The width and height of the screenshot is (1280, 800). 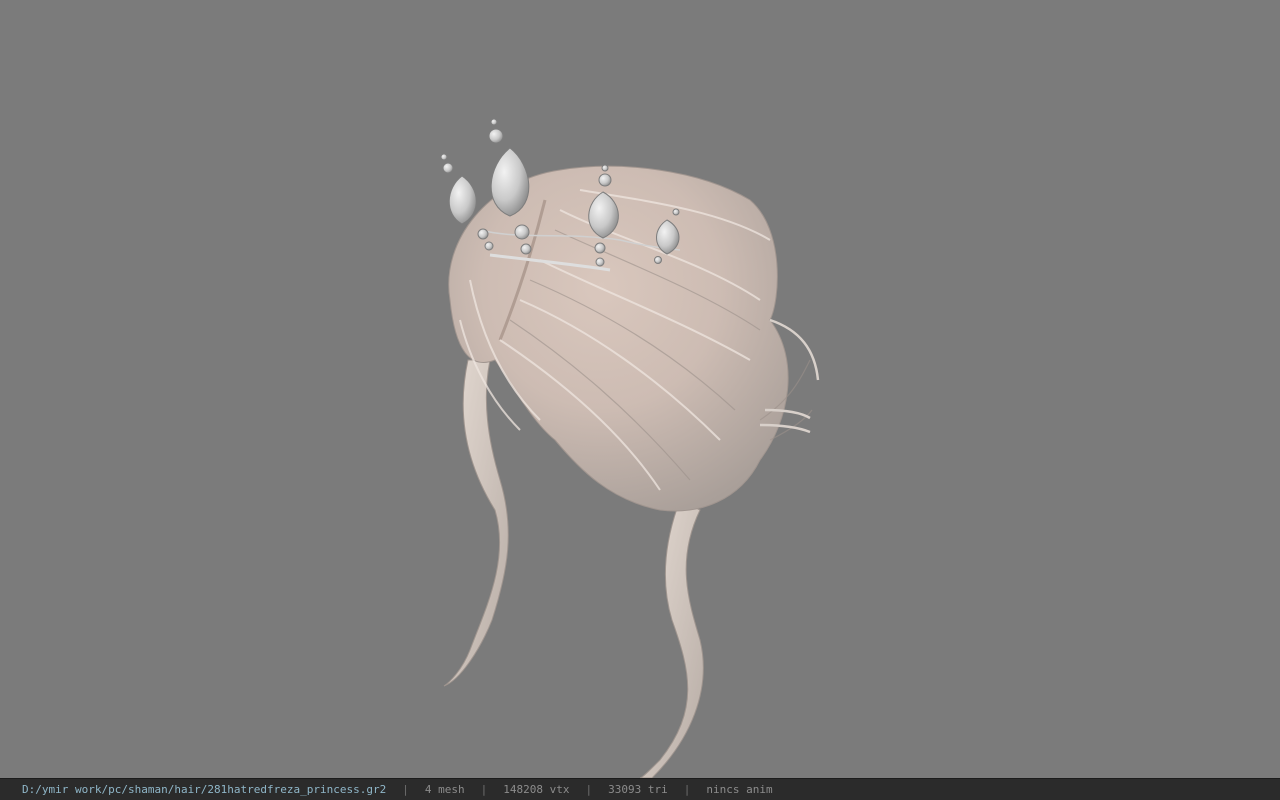 I want to click on left-hair-strand, so click(x=476, y=523).